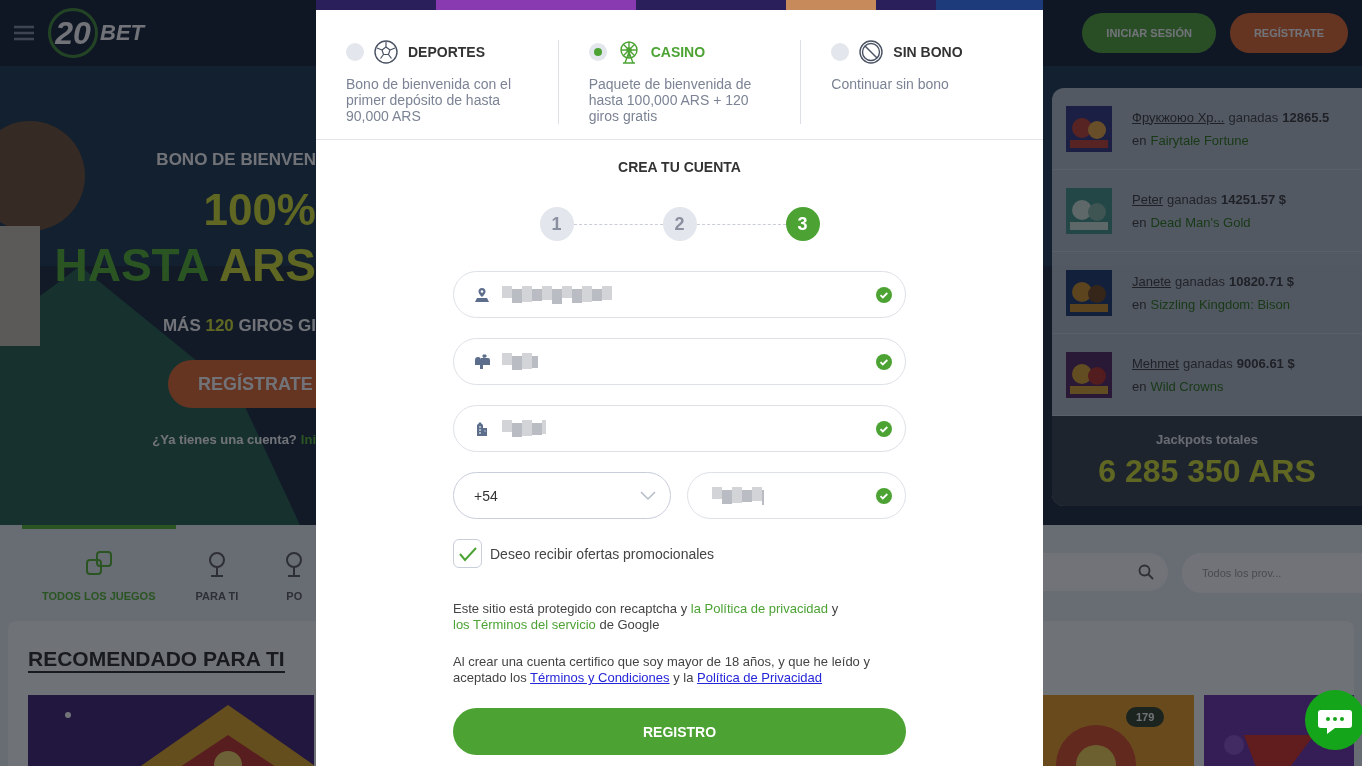 The image size is (1362, 766). Describe the element at coordinates (679, 731) in the screenshot. I see `register-button: REGISTRO` at that location.